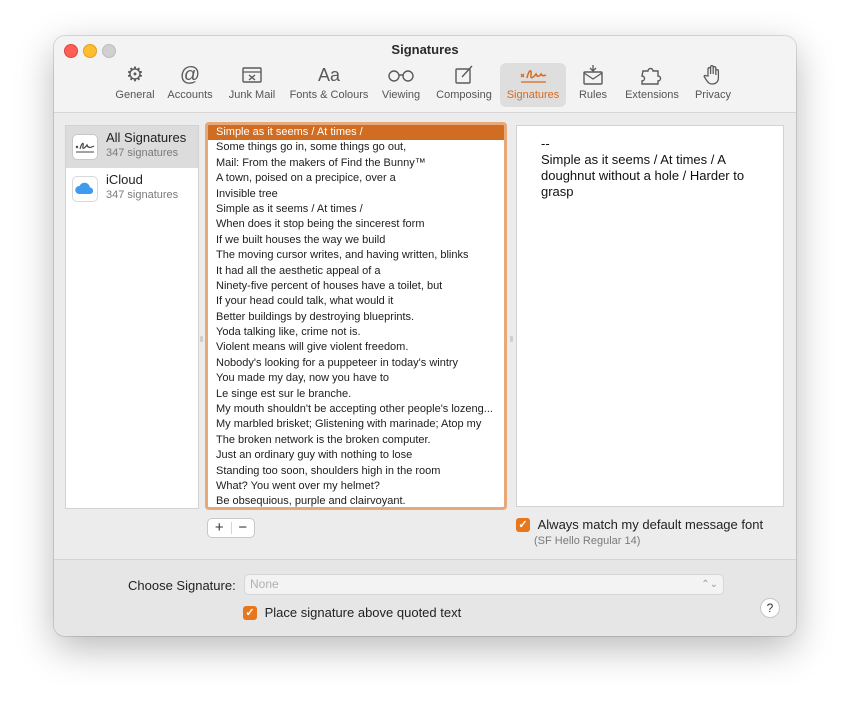 This screenshot has height=708, width=850. I want to click on signature-list-item: It had all the aesthetic appeal of a, so click(356, 271).